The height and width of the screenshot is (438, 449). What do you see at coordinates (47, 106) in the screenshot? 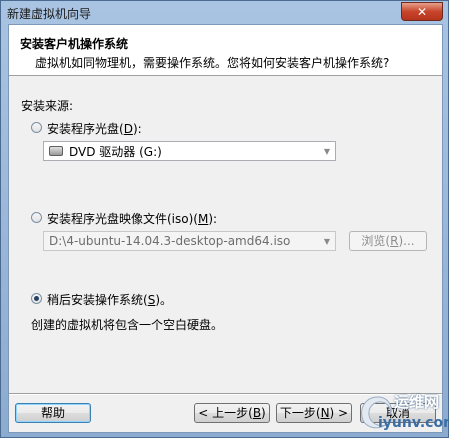
I see `install-source-label: 安装来源:` at bounding box center [47, 106].